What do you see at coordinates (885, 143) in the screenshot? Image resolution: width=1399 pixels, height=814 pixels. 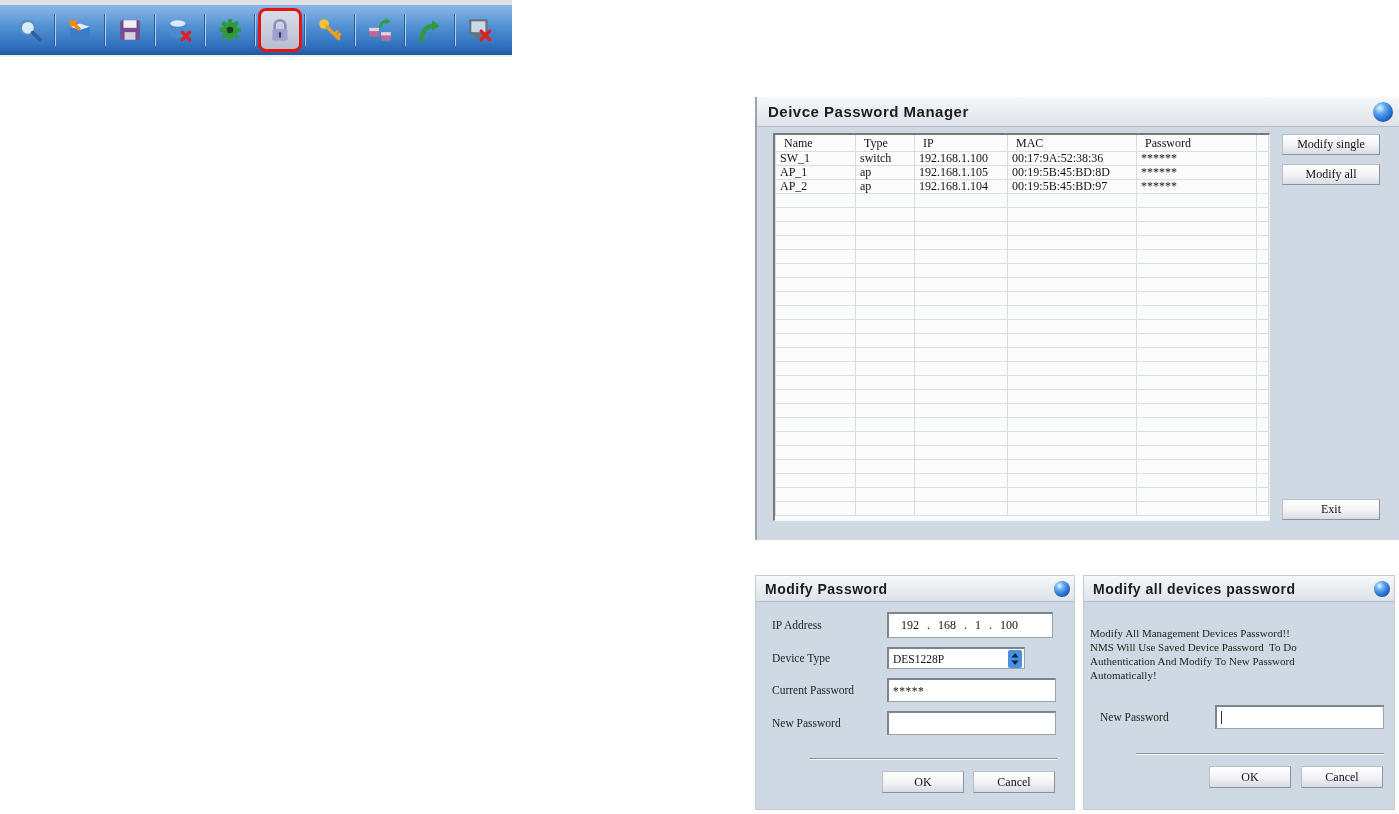 I see `column-header: Type` at bounding box center [885, 143].